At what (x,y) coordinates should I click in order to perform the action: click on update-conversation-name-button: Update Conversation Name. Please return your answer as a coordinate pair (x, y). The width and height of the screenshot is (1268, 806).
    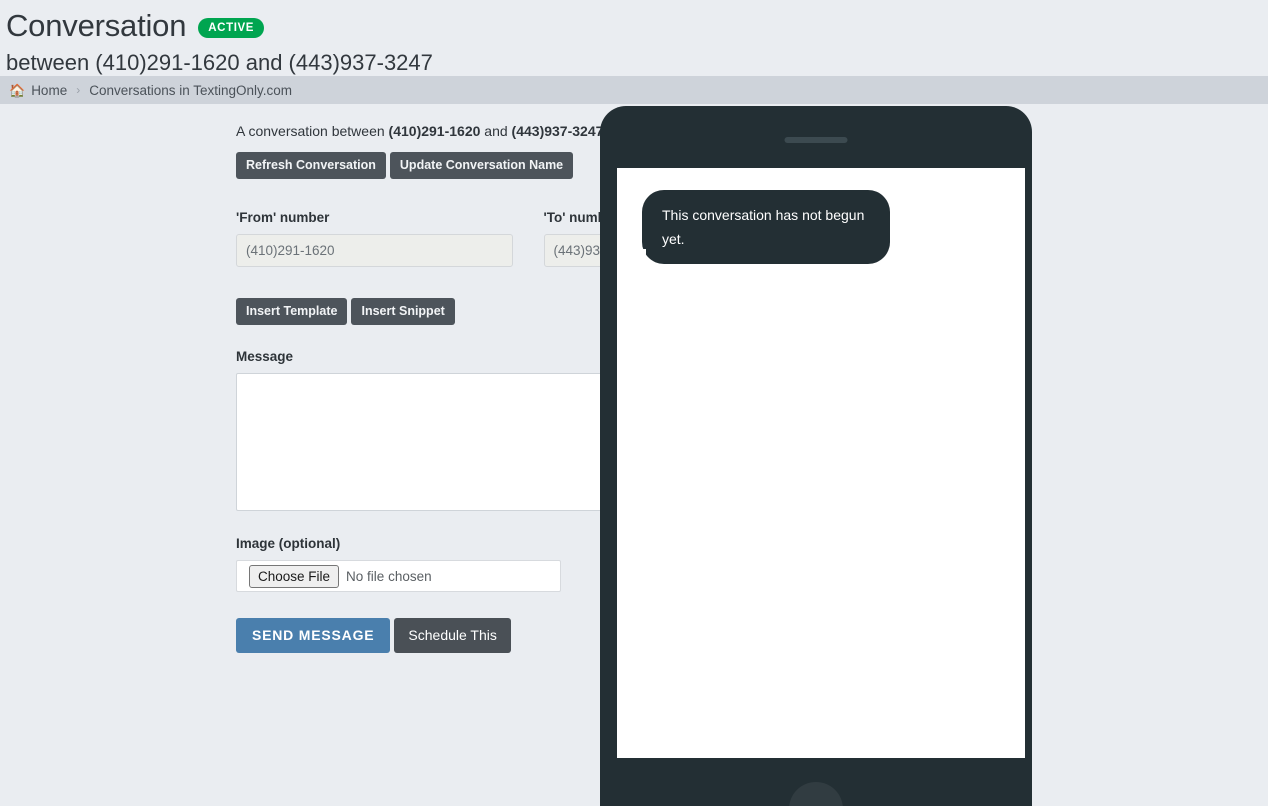
    Looking at the image, I should click on (481, 165).